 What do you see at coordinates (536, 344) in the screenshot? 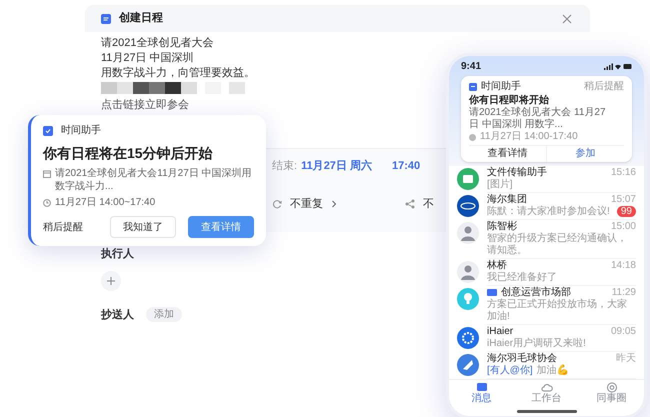
I see `chat-preview: iHaier用户调研又来啦!` at bounding box center [536, 344].